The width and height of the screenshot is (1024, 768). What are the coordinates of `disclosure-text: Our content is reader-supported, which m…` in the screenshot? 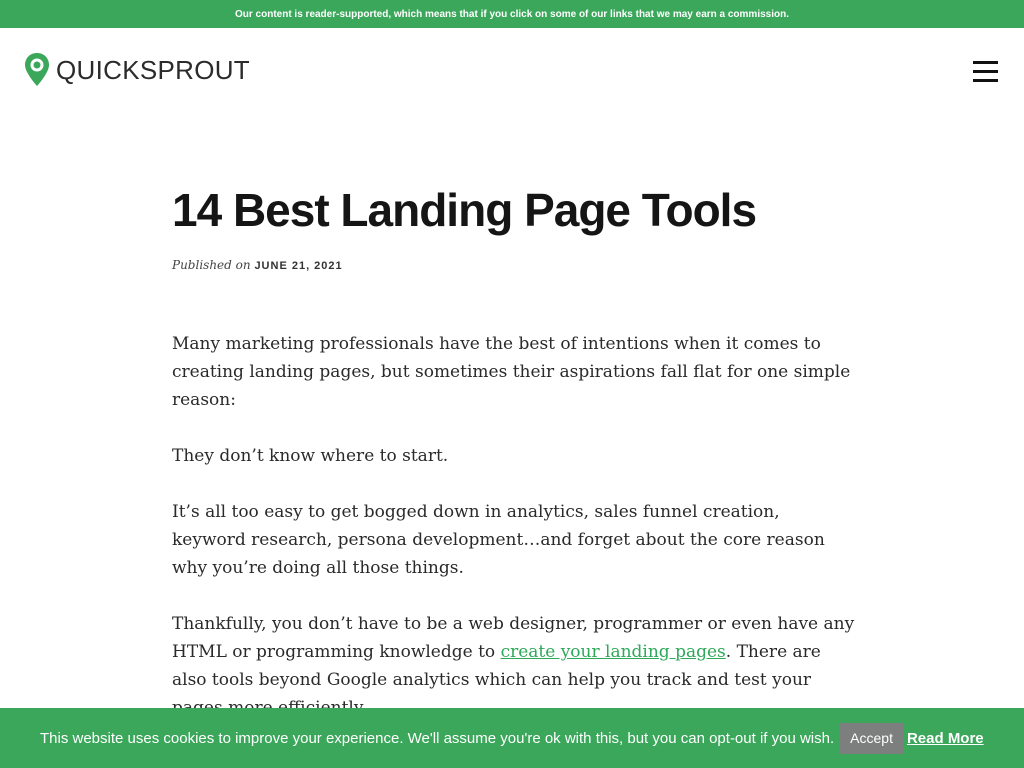 It's located at (511, 14).